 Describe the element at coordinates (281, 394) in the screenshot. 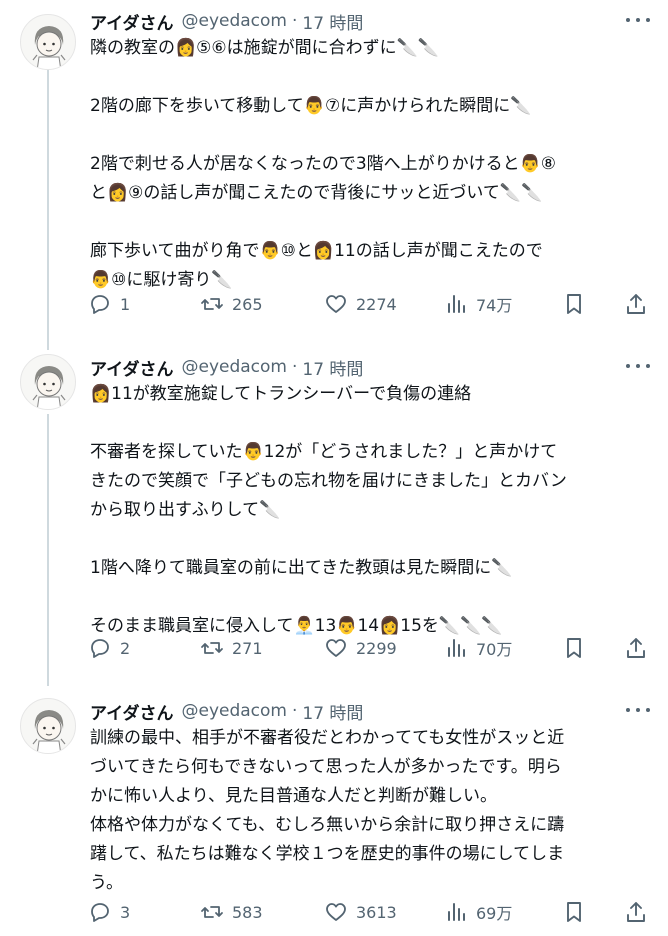

I see `tweet-text-line: 👩11が教室施錠してトランシーバーで負傷の連絡` at that location.